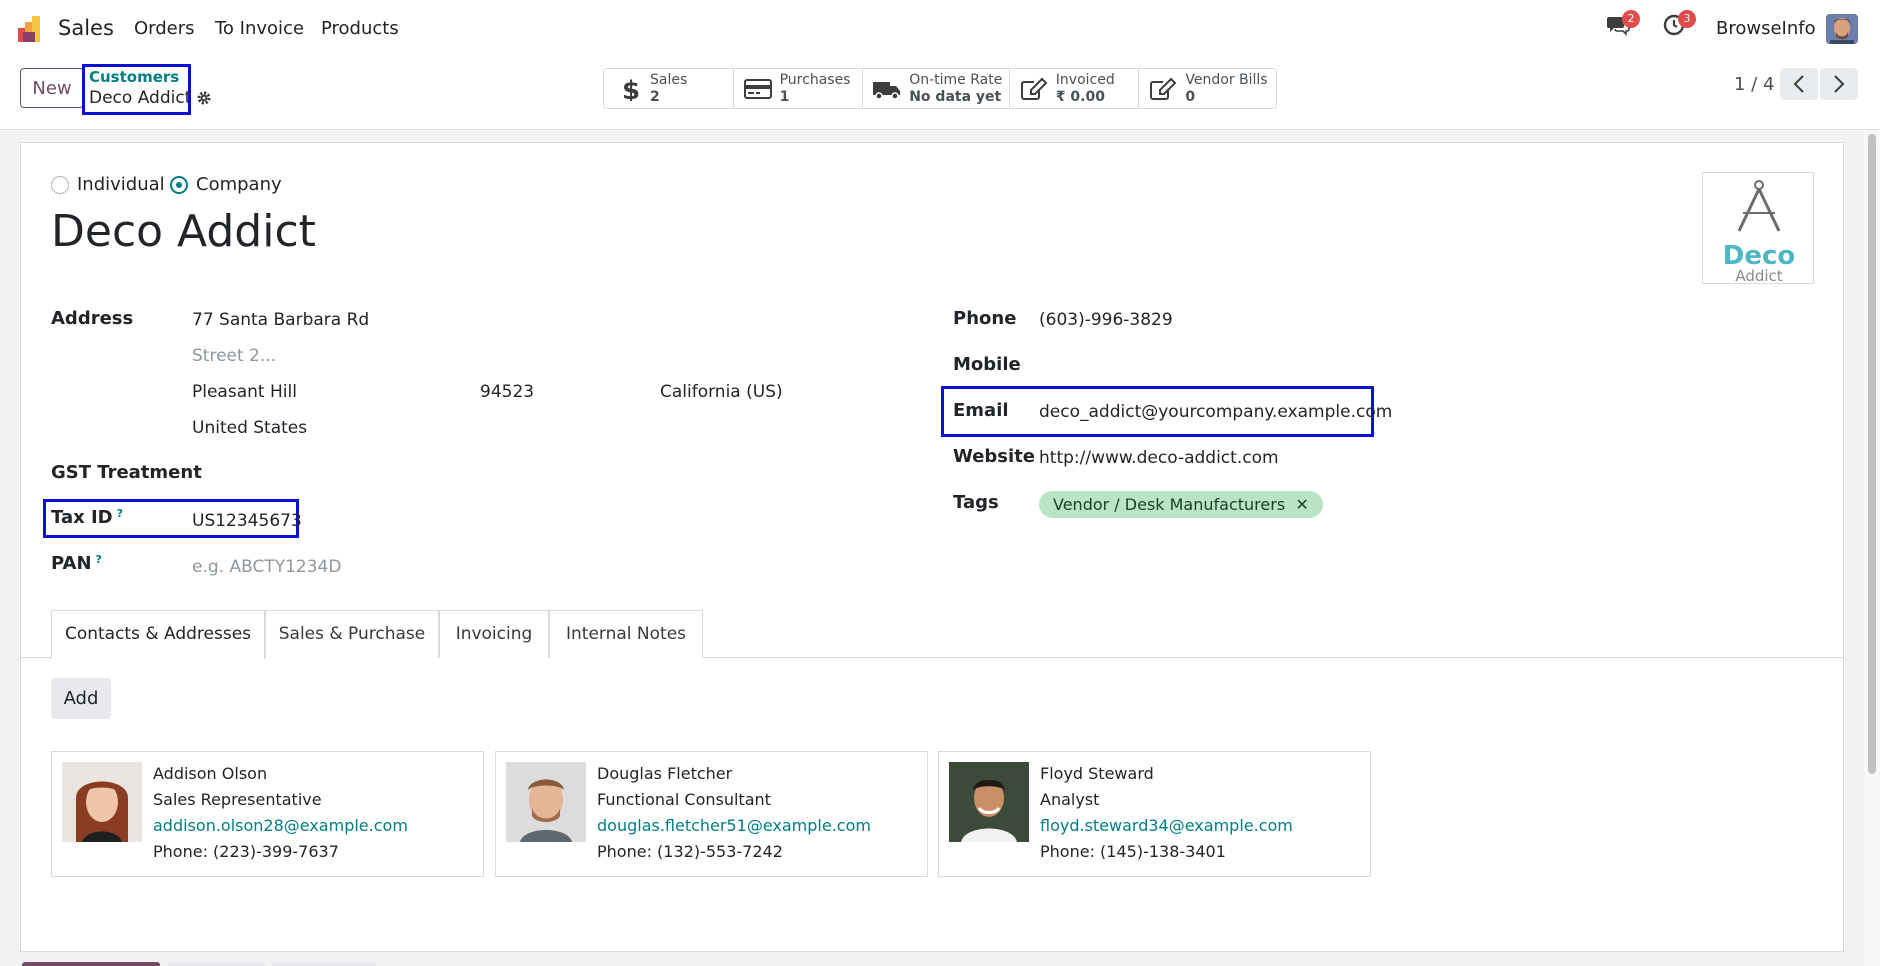 The width and height of the screenshot is (1880, 966). I want to click on address-label: Address, so click(92, 318).